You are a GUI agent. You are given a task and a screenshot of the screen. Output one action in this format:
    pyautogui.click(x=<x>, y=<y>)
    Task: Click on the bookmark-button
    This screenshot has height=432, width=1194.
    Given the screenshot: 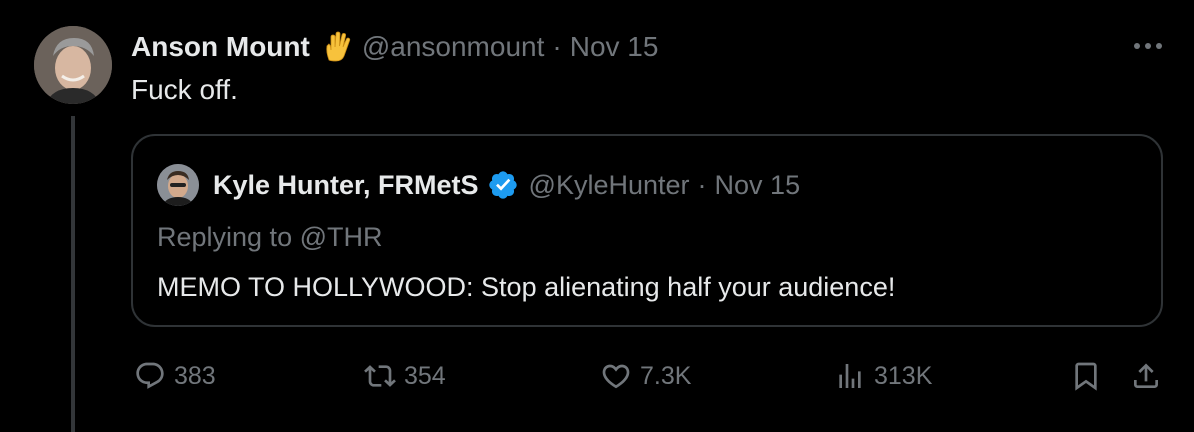 What is the action you would take?
    pyautogui.click(x=1086, y=376)
    